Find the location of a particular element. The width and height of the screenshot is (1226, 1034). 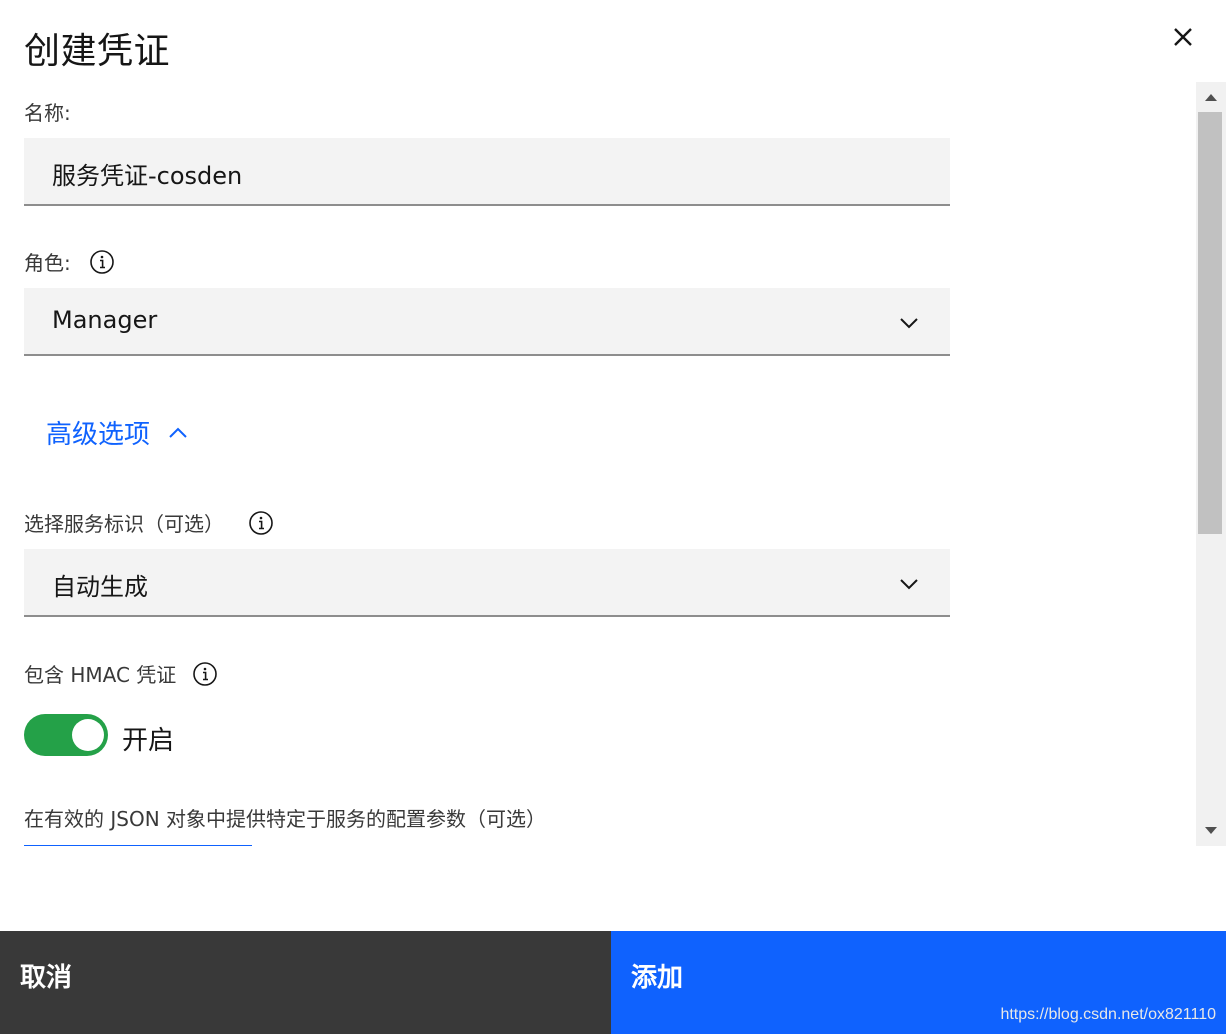

close-button is located at coordinates (1183, 37).